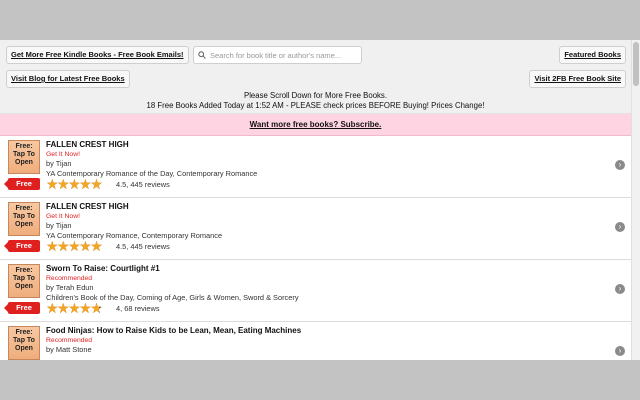 This screenshot has height=400, width=640. I want to click on search-box, so click(277, 55).